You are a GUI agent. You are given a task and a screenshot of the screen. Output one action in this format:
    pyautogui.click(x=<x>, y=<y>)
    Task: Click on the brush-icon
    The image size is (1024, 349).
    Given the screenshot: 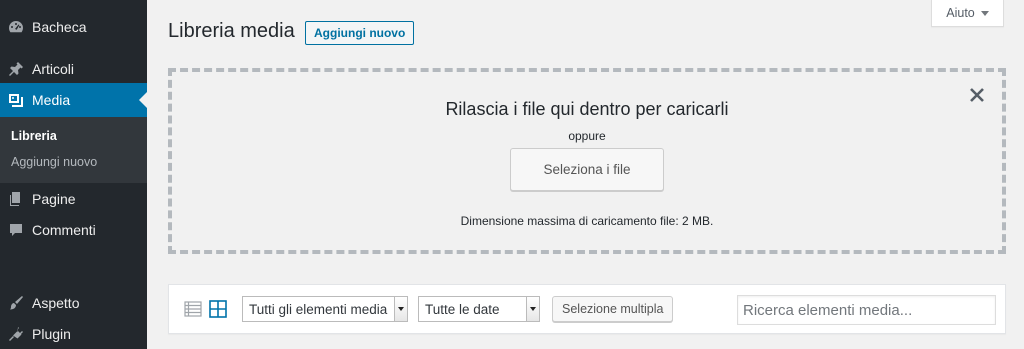 What is the action you would take?
    pyautogui.click(x=16, y=303)
    